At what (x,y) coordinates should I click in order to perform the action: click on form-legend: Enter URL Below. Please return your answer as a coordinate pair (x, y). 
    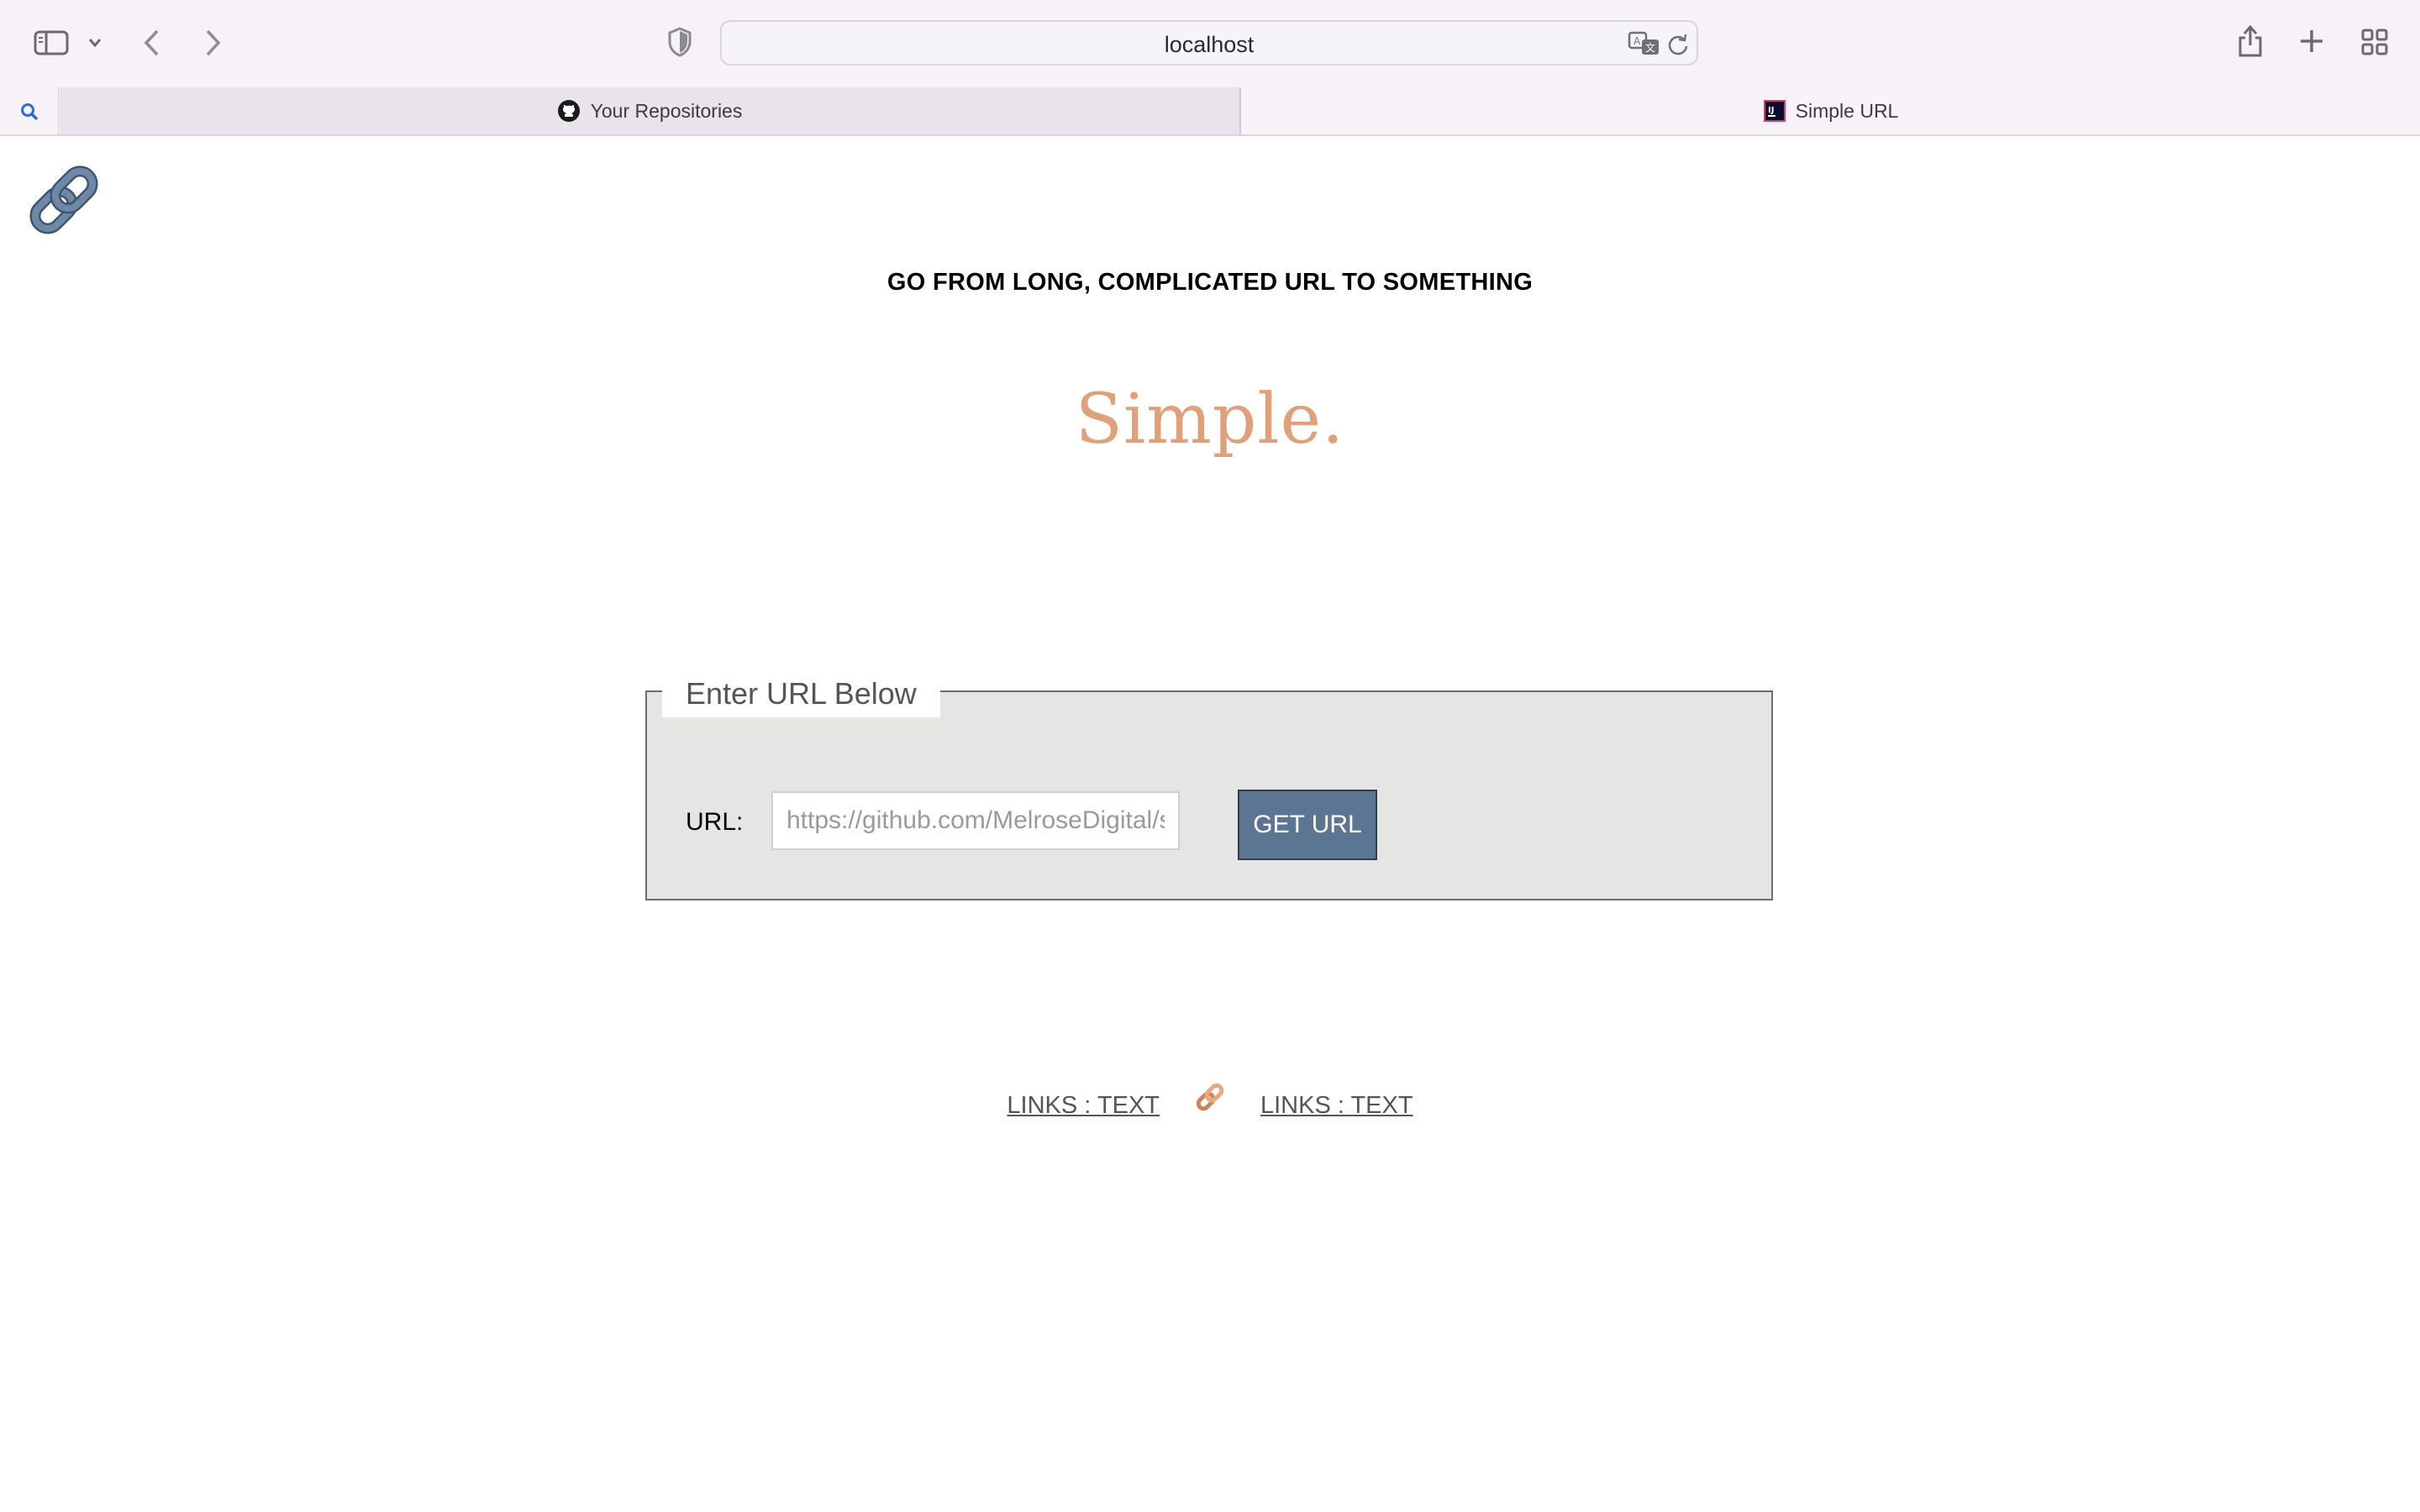
    Looking at the image, I should click on (801, 693).